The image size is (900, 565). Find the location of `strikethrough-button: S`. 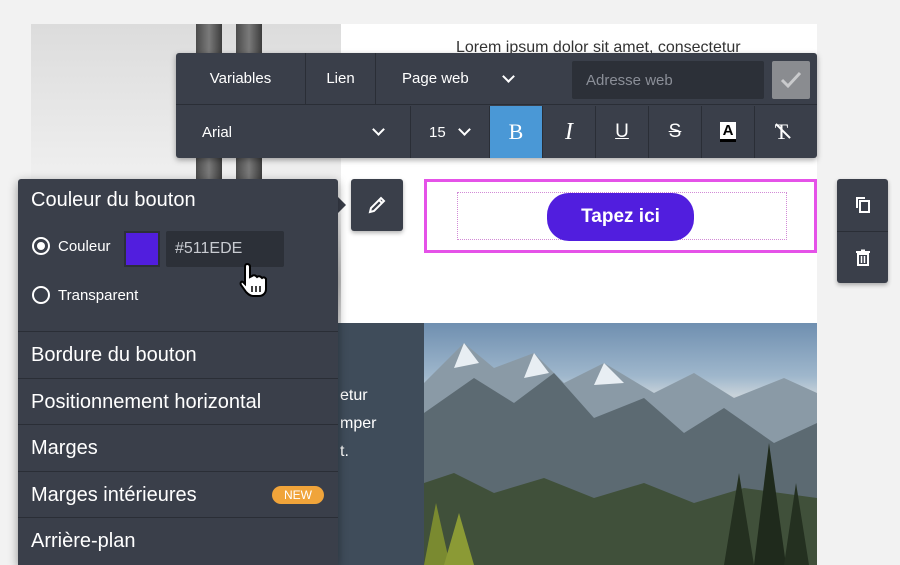

strikethrough-button: S is located at coordinates (675, 132).